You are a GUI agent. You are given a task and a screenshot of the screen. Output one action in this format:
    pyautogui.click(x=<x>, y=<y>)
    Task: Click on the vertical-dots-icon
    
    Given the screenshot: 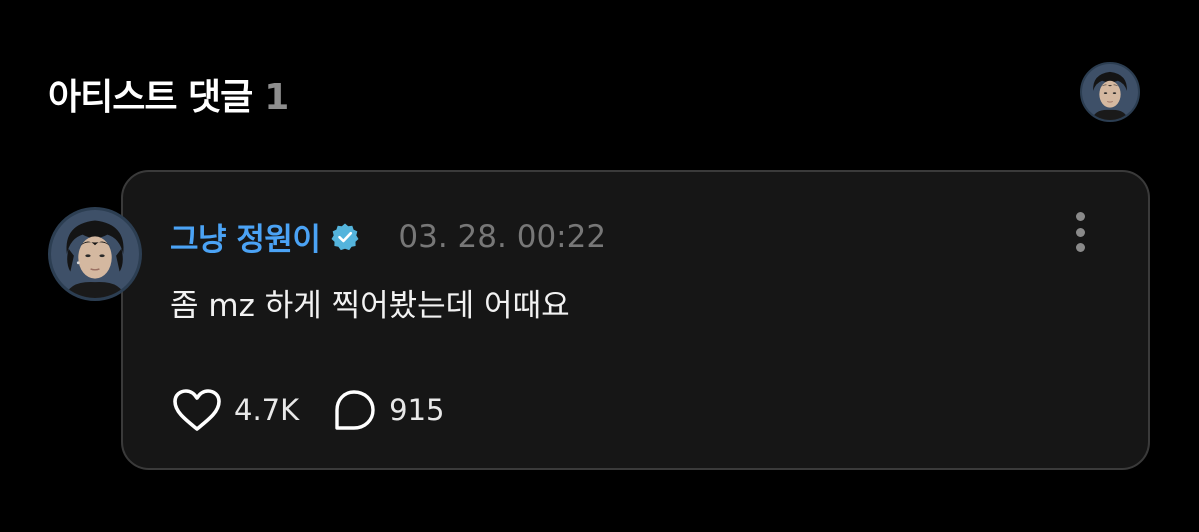 What is the action you would take?
    pyautogui.click(x=1080, y=216)
    